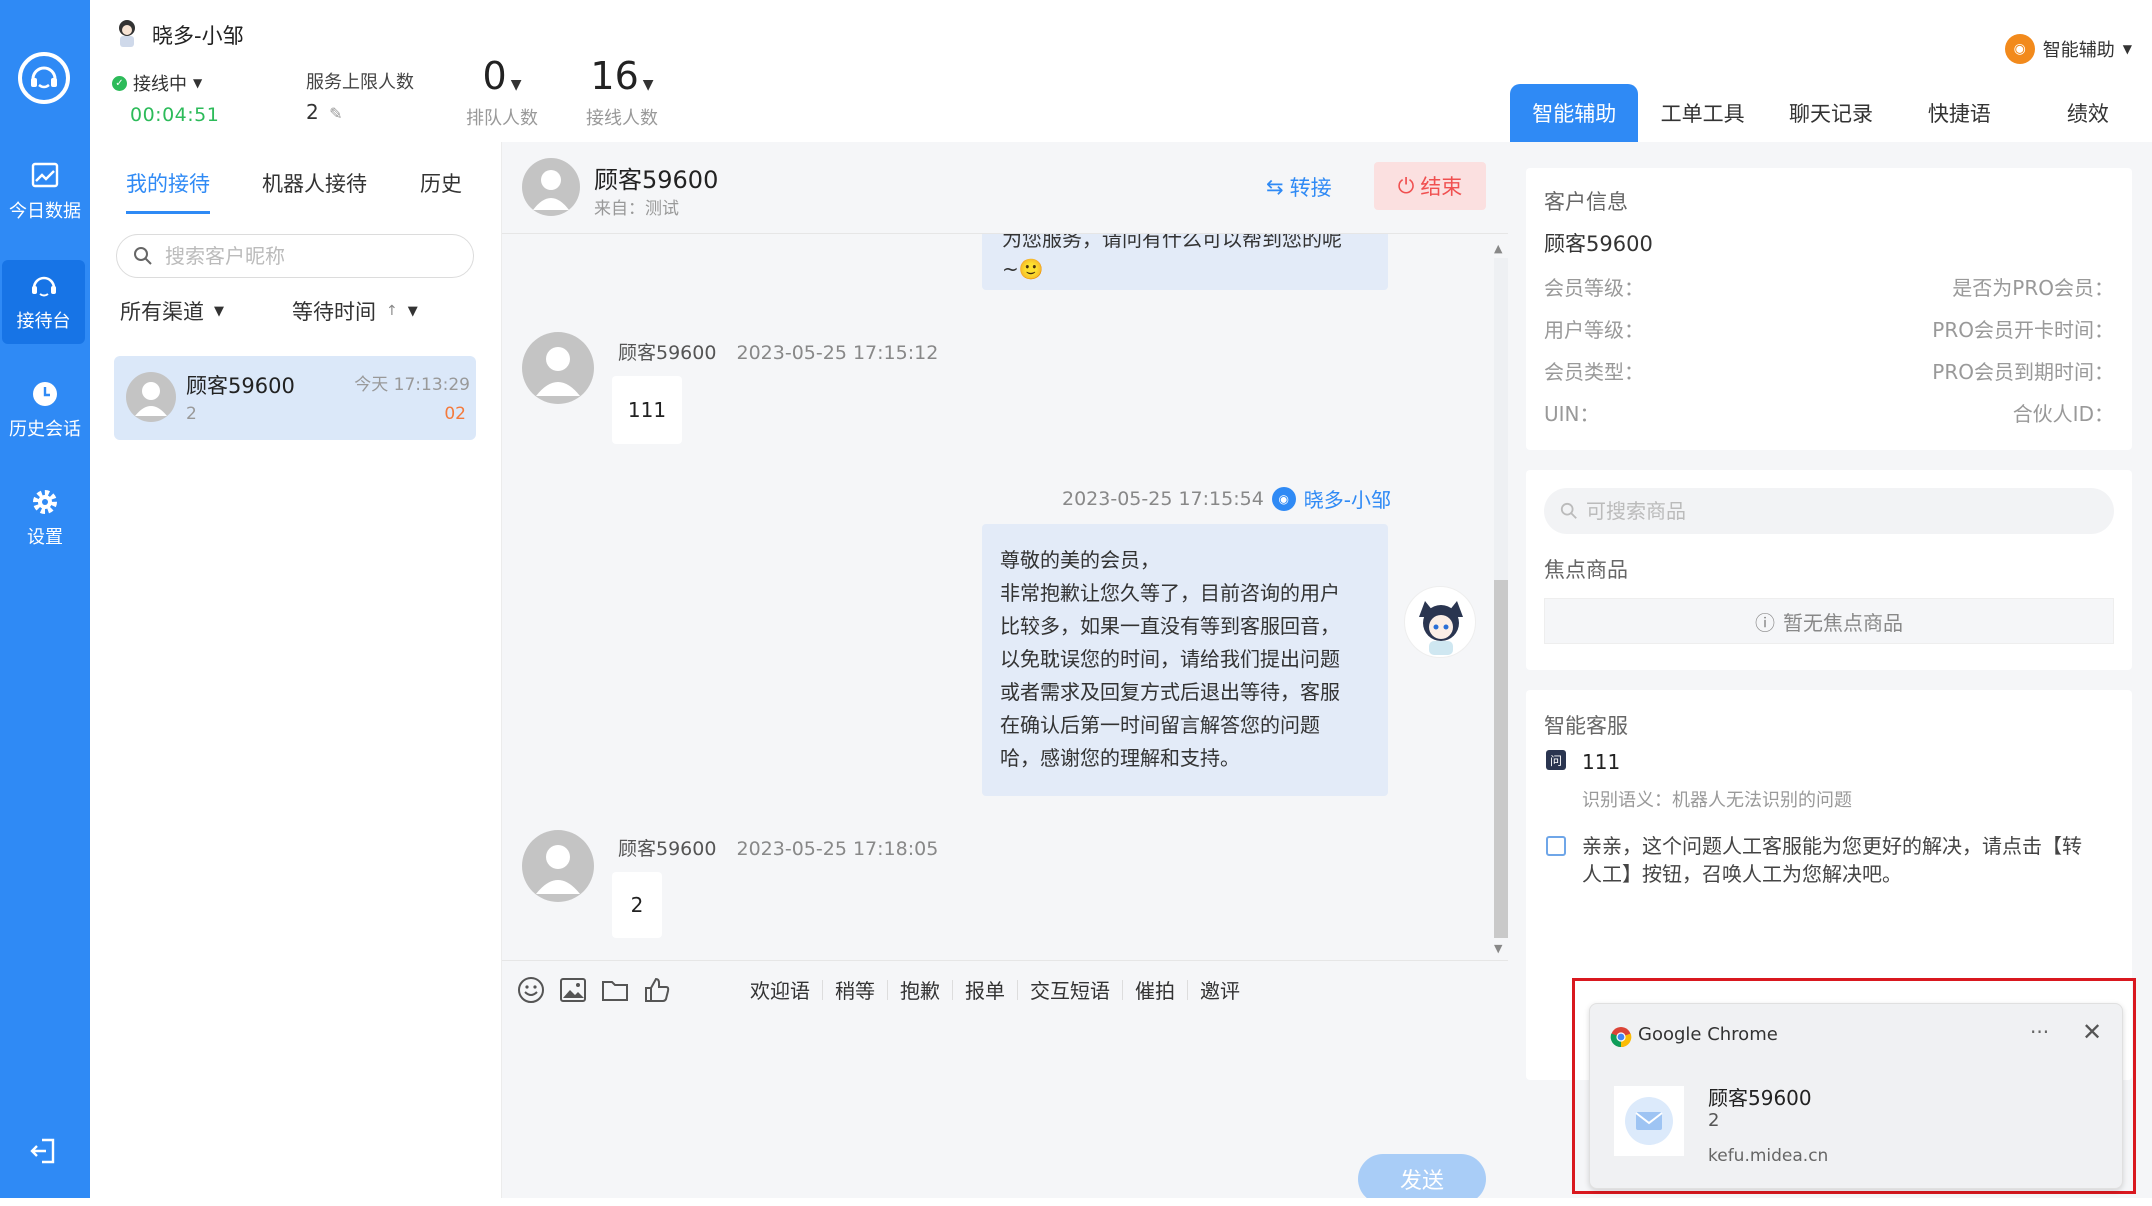  I want to click on queue-stat: 0 ▼ 排队人数, so click(502, 92).